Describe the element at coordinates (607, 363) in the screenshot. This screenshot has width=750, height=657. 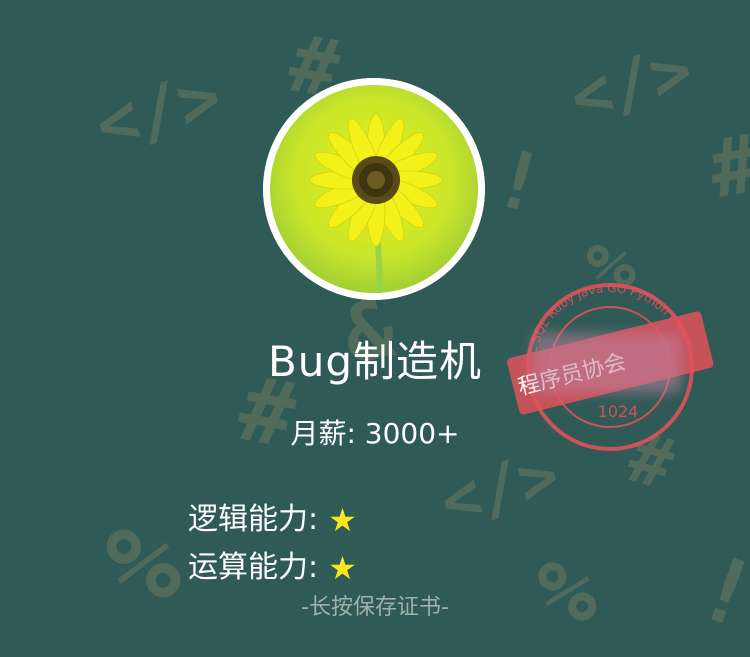
I see `blurred-region` at that location.